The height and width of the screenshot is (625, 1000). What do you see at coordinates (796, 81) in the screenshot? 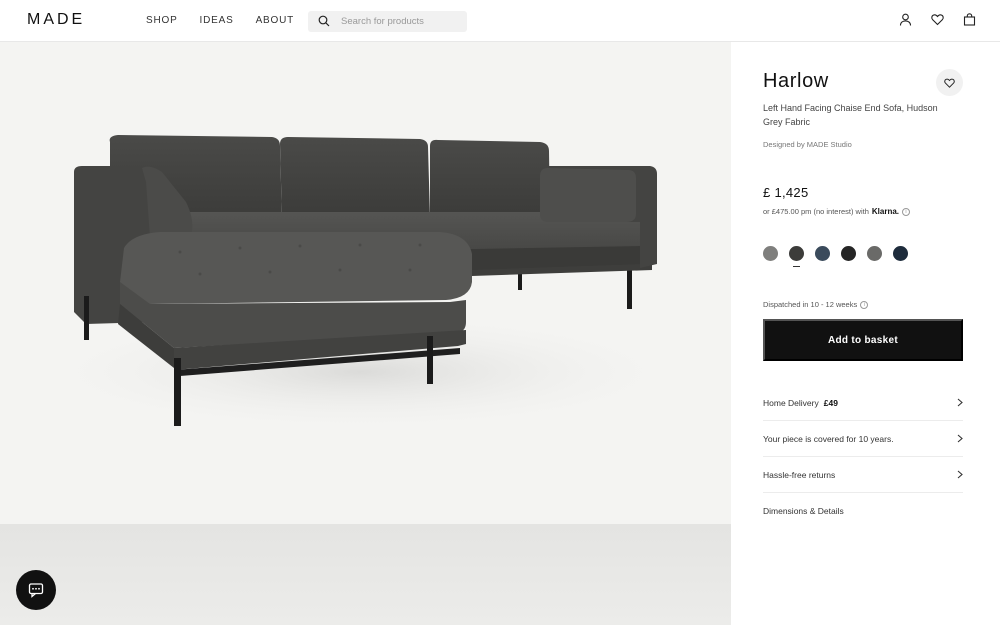
I see `product-title: Harlow` at bounding box center [796, 81].